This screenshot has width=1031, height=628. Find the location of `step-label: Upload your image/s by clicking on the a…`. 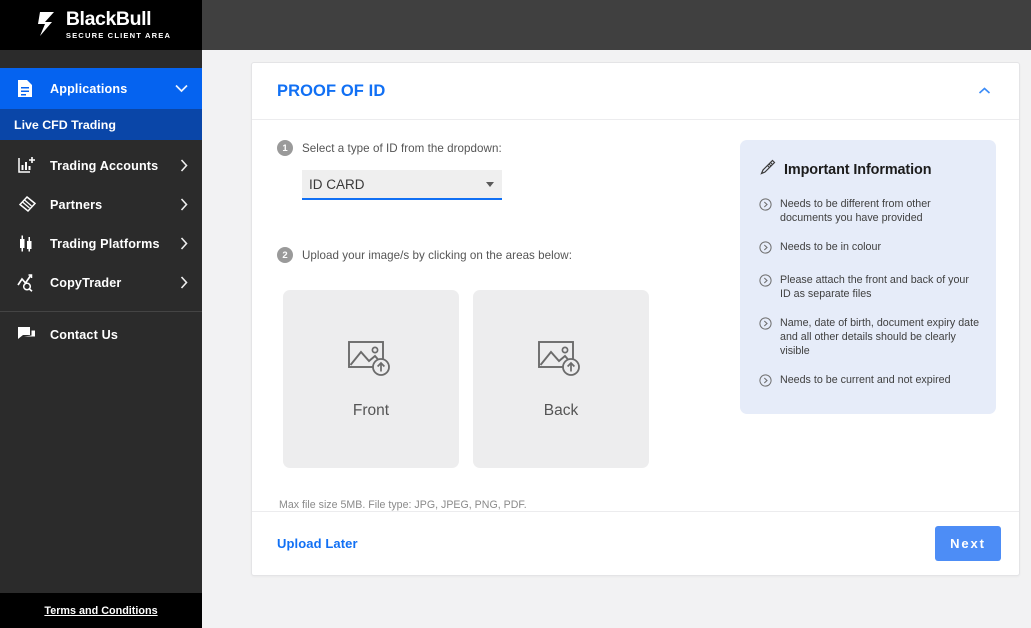

step-label: Upload your image/s by clicking on the a… is located at coordinates (437, 255).